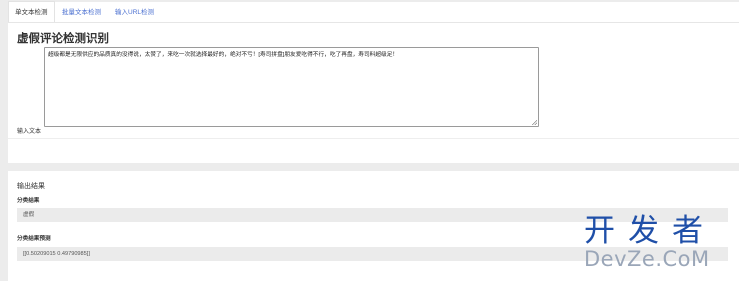 The height and width of the screenshot is (281, 739). Describe the element at coordinates (372, 215) in the screenshot. I see `classification-result-field: 虚假` at that location.